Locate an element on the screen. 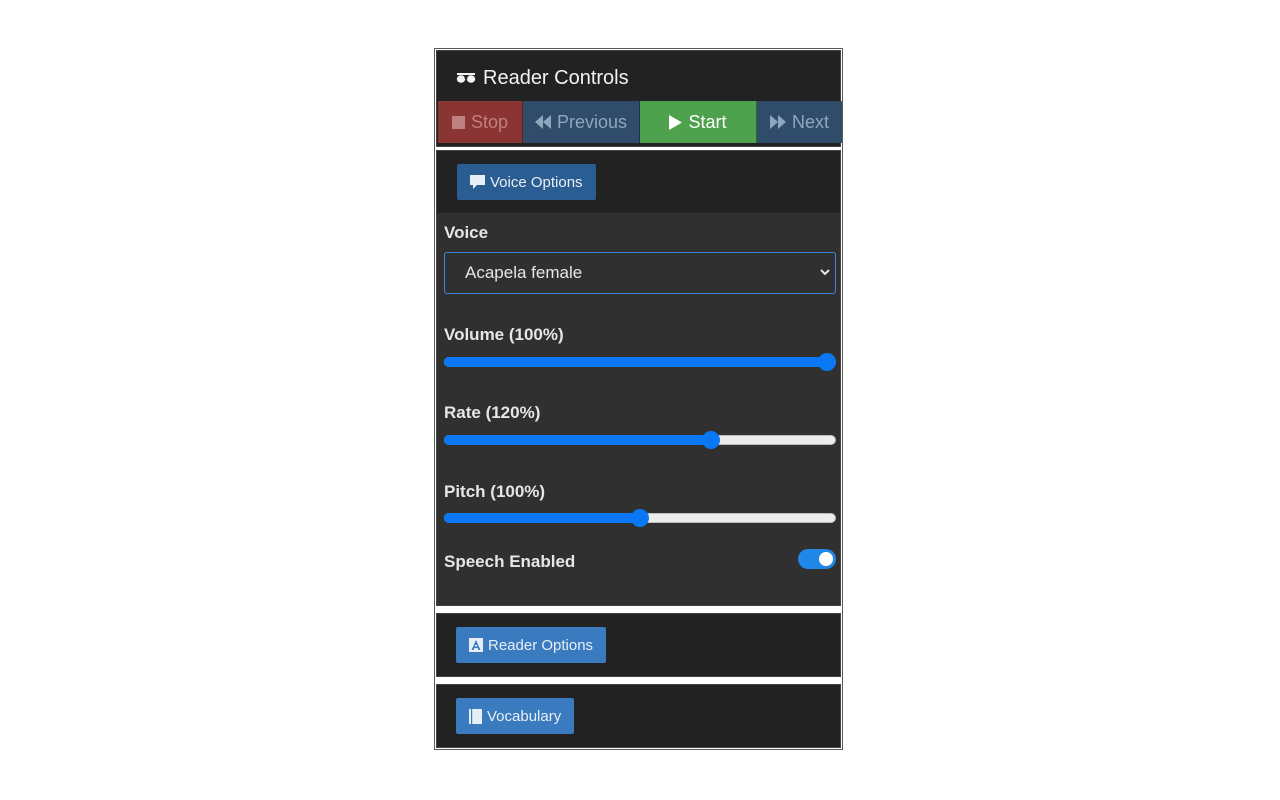  next-button: Next is located at coordinates (799, 122).